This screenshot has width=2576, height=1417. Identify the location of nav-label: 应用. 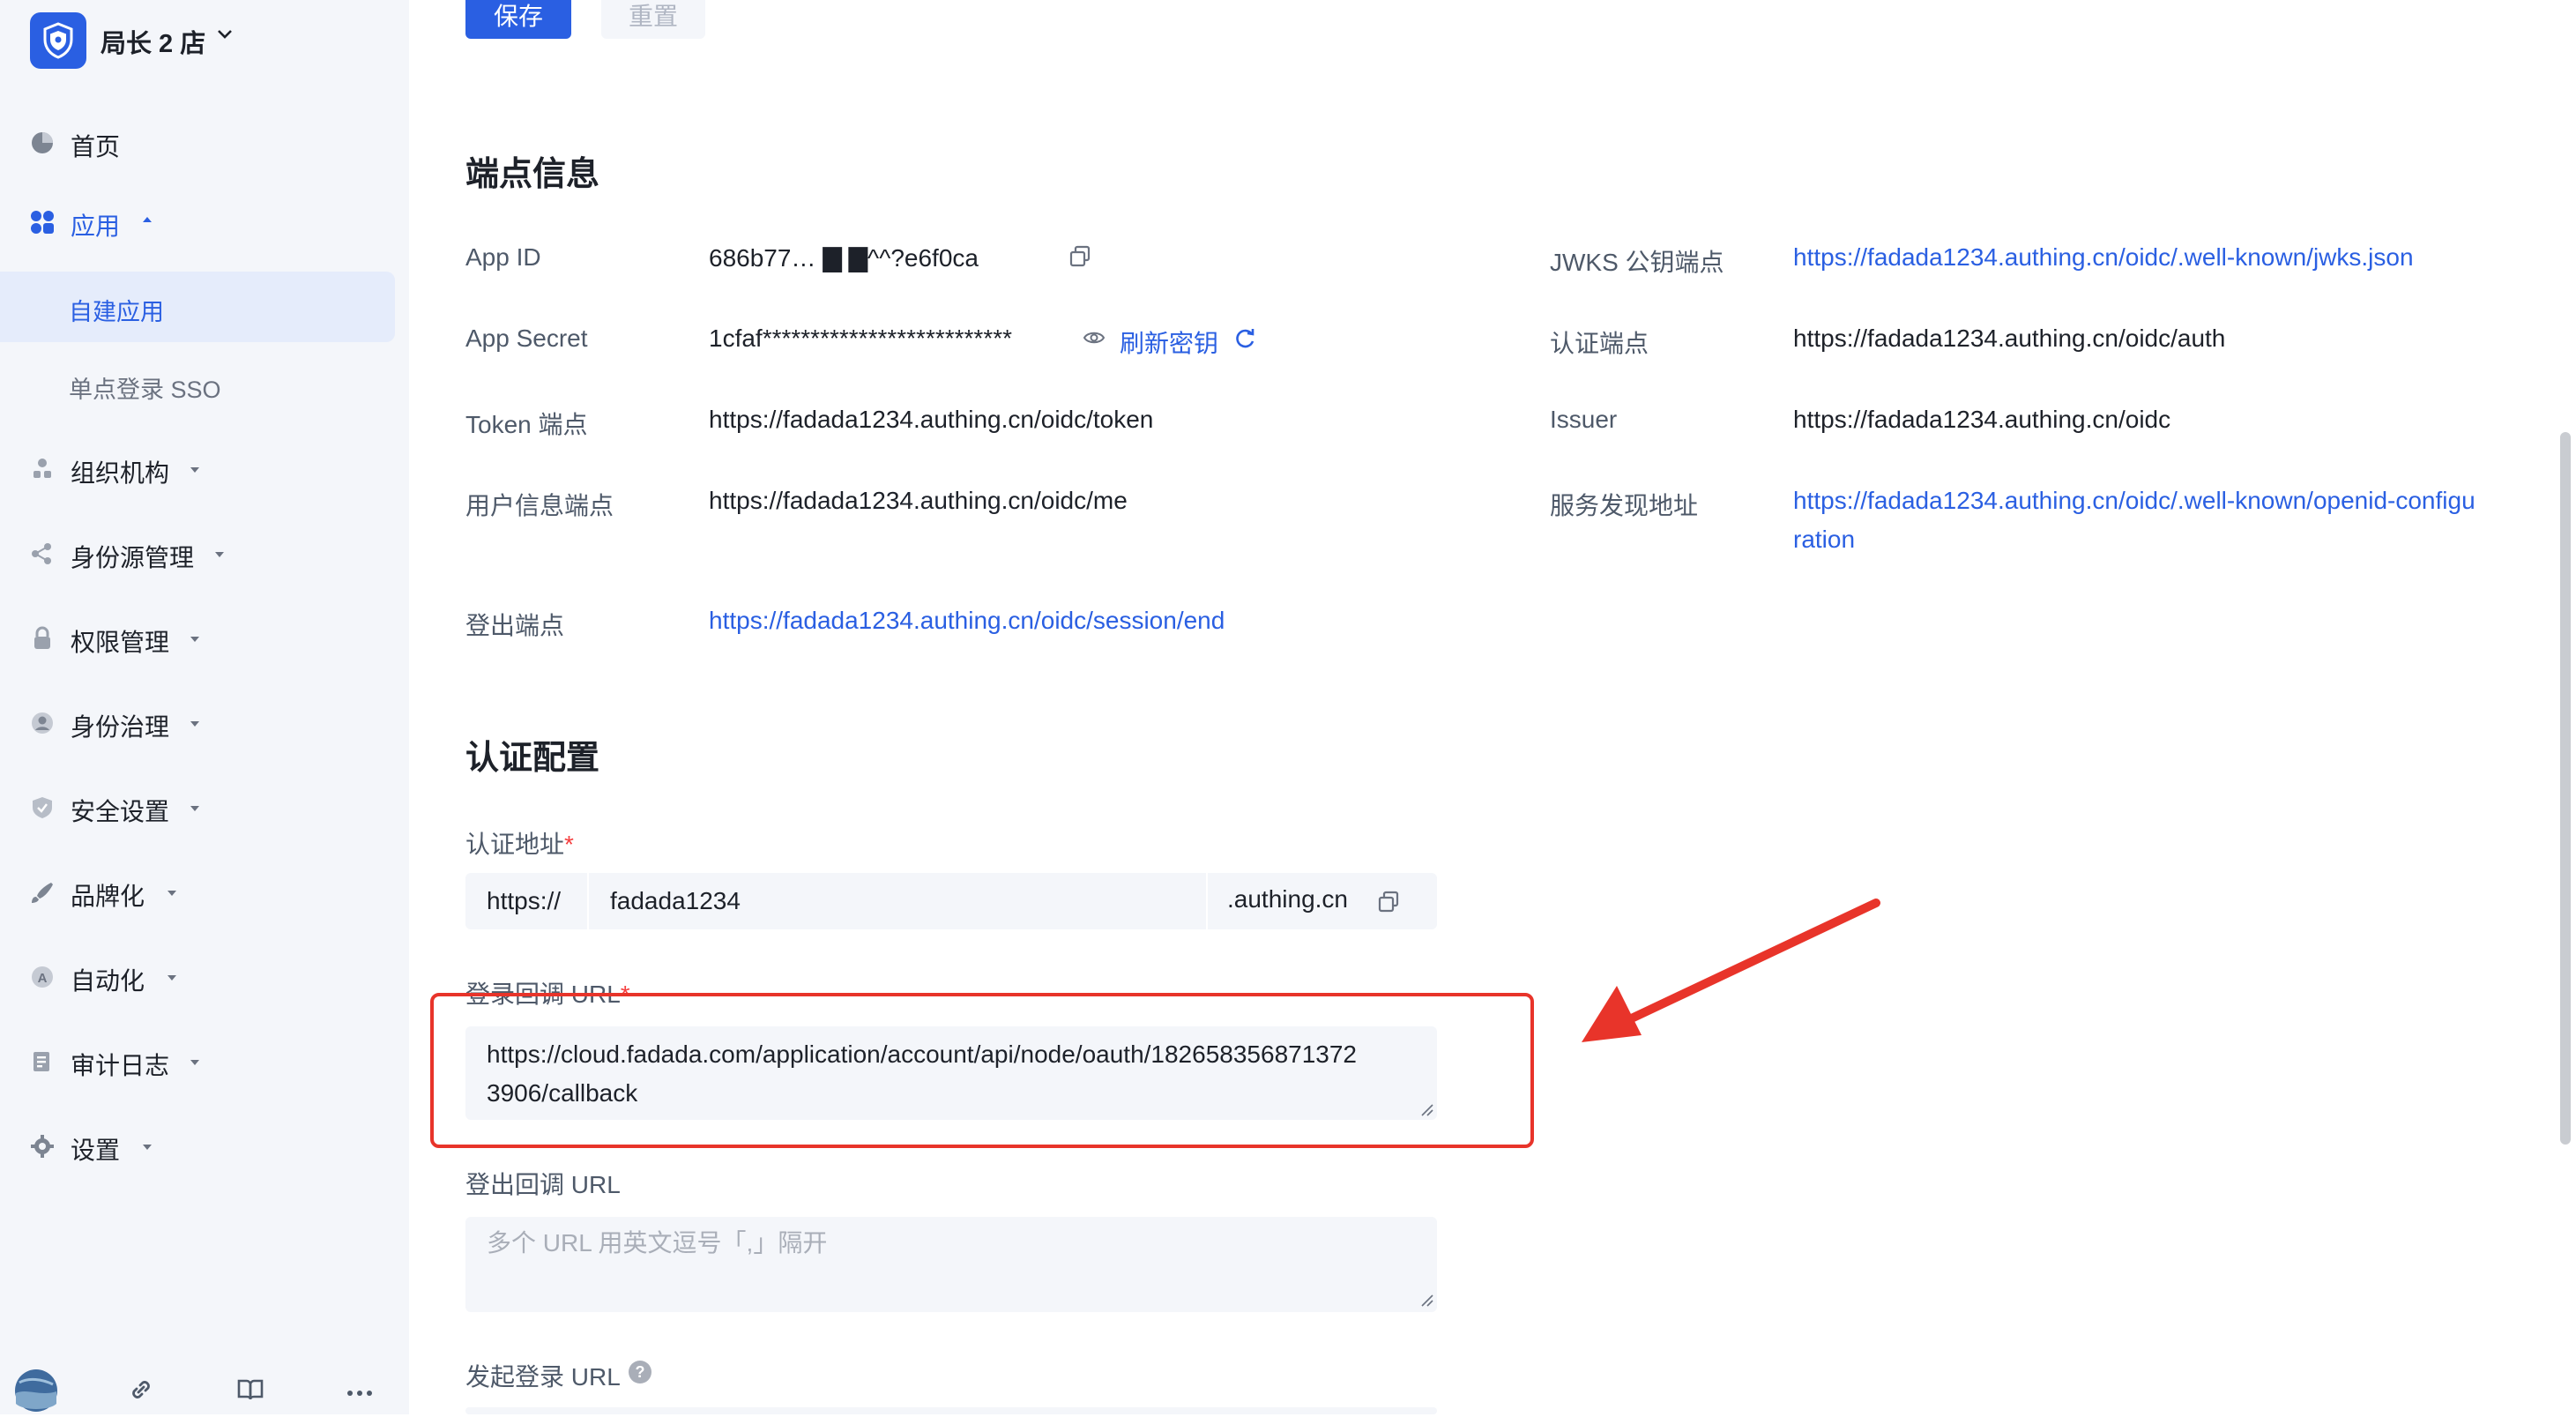
(96, 226).